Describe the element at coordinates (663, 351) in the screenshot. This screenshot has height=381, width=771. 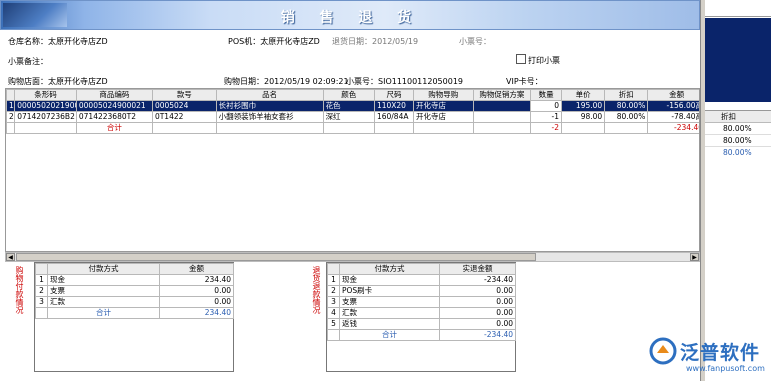
I see `brand-logo-icon` at that location.